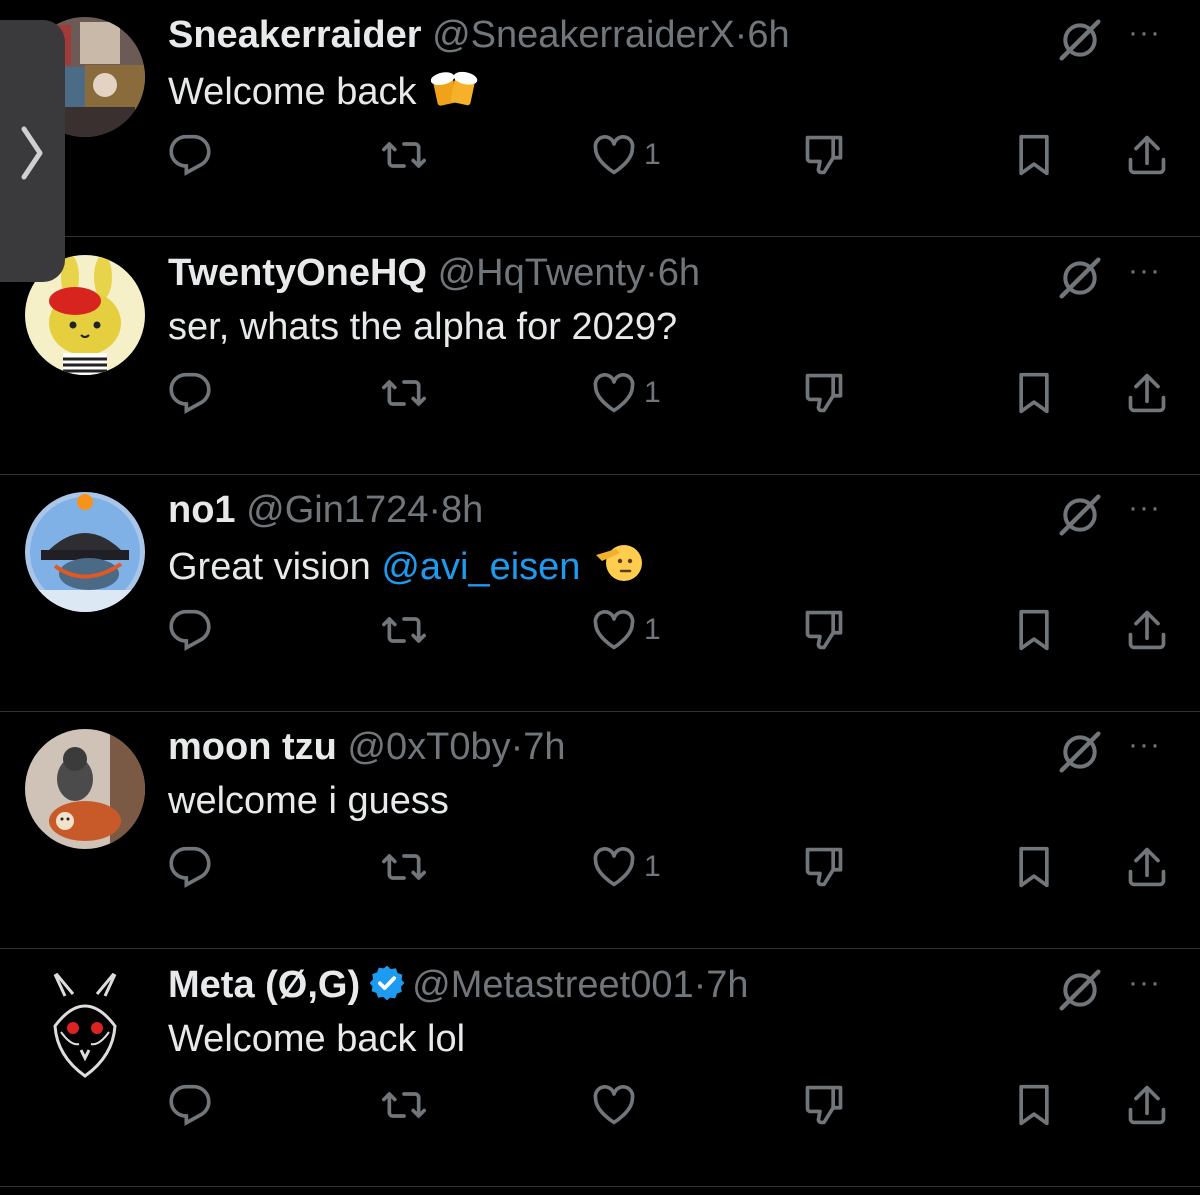  Describe the element at coordinates (542, 273) in the screenshot. I see `author-handle: @HqTwenty` at that location.